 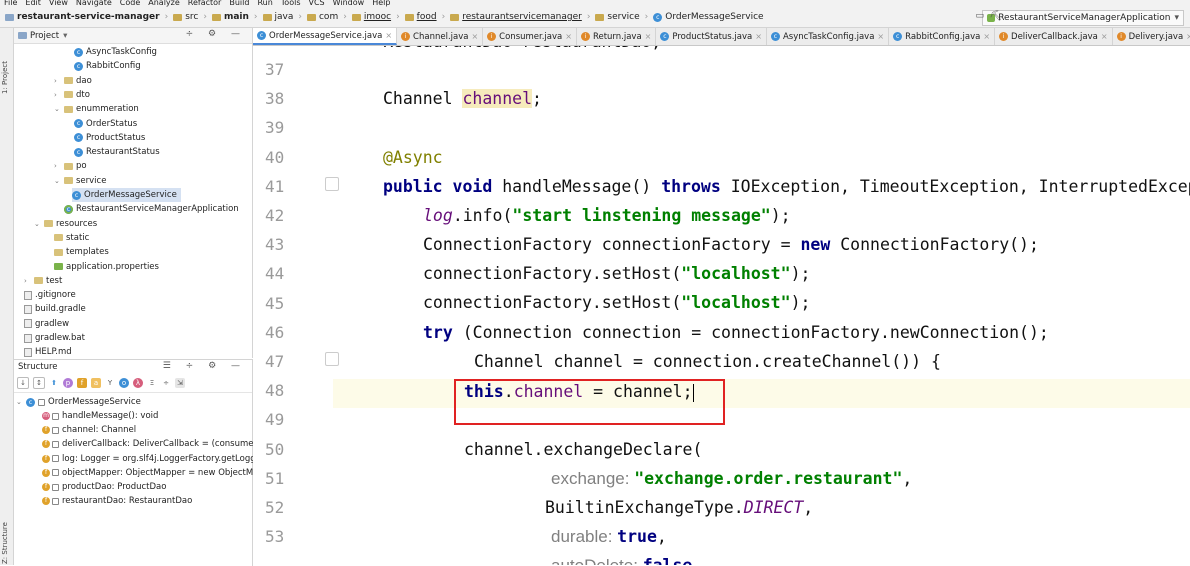 What do you see at coordinates (166, 383) in the screenshot?
I see `collapse-all-icon: ÷` at bounding box center [166, 383].